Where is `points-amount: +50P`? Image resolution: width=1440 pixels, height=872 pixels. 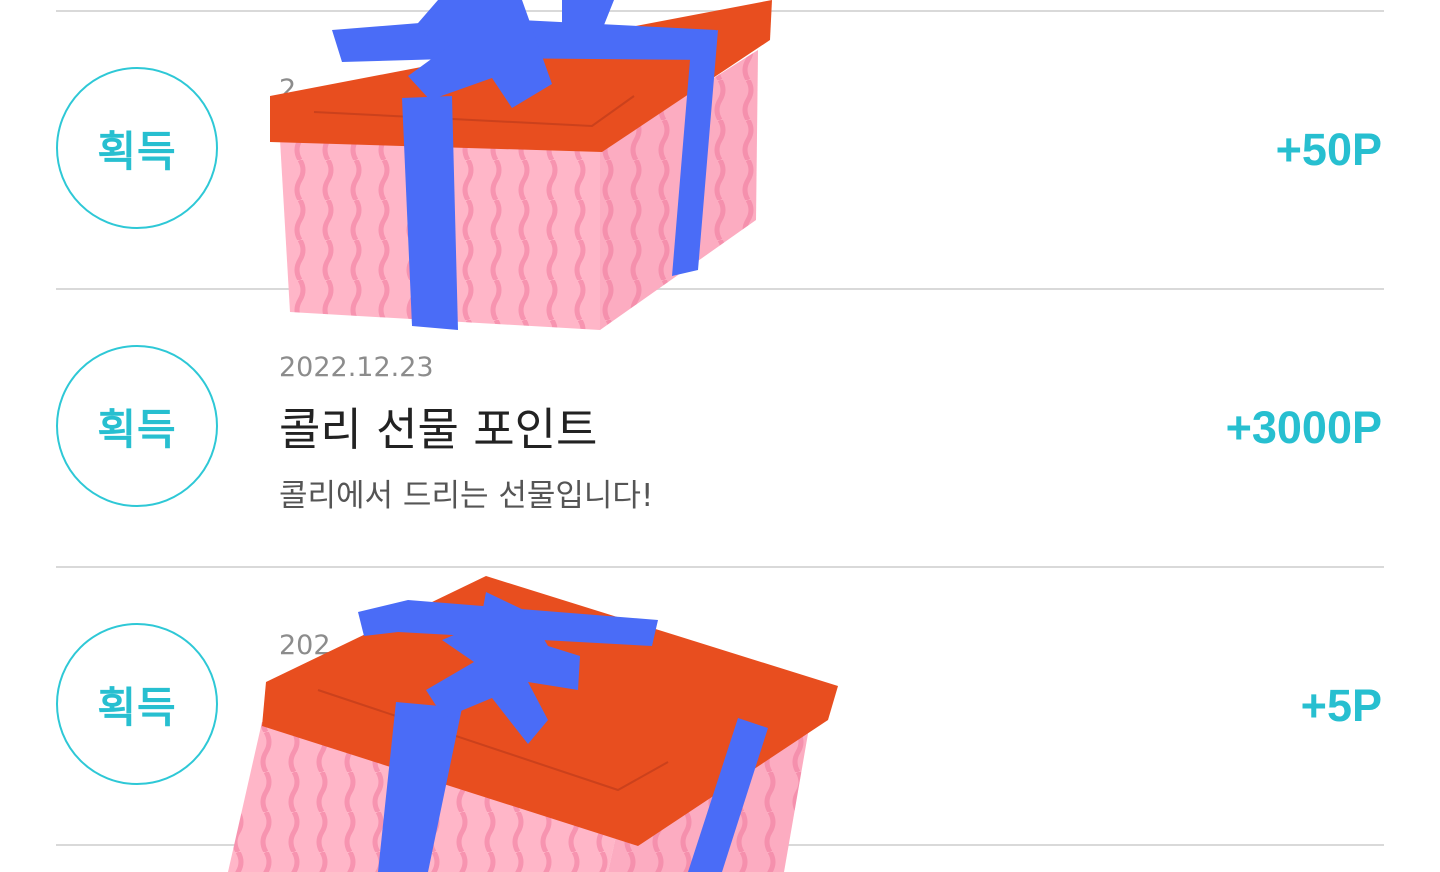 points-amount: +50P is located at coordinates (1328, 149).